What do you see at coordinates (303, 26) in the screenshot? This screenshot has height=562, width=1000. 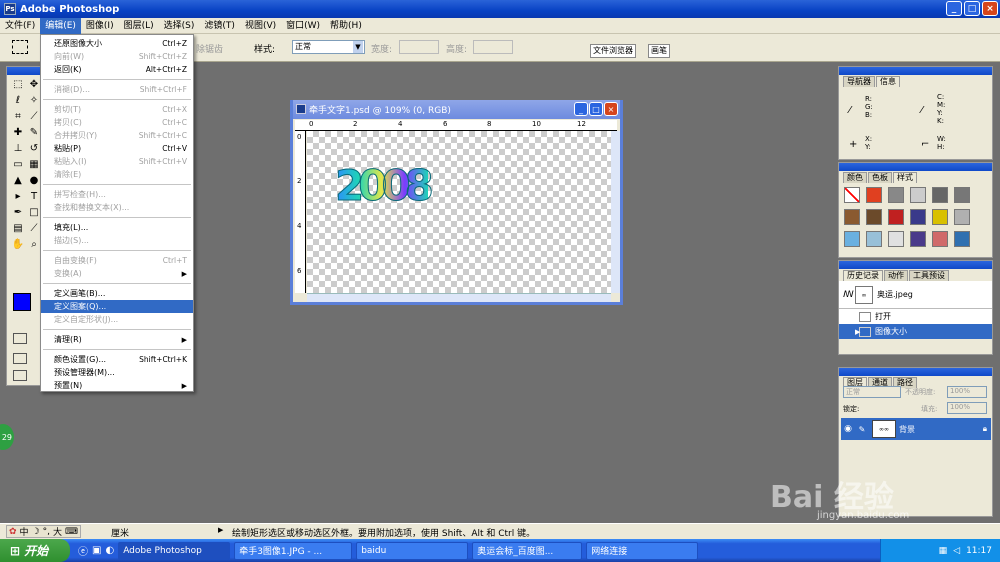 I see `menu-window: 窗口(W)` at bounding box center [303, 26].